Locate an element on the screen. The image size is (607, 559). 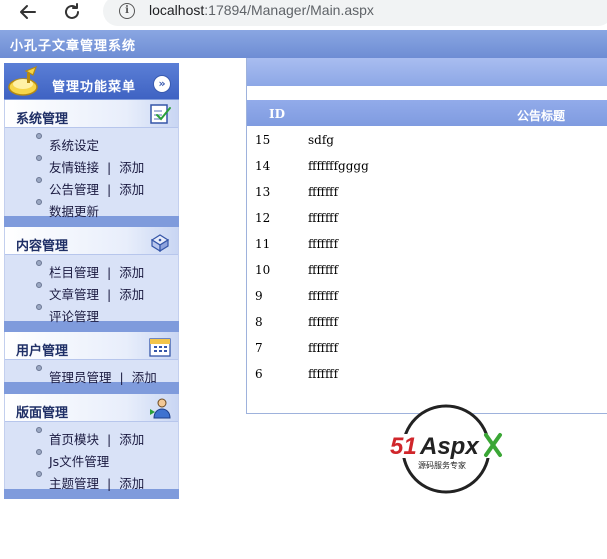
menu-item-system-settings: 系统设定 is located at coordinates (91, 140).